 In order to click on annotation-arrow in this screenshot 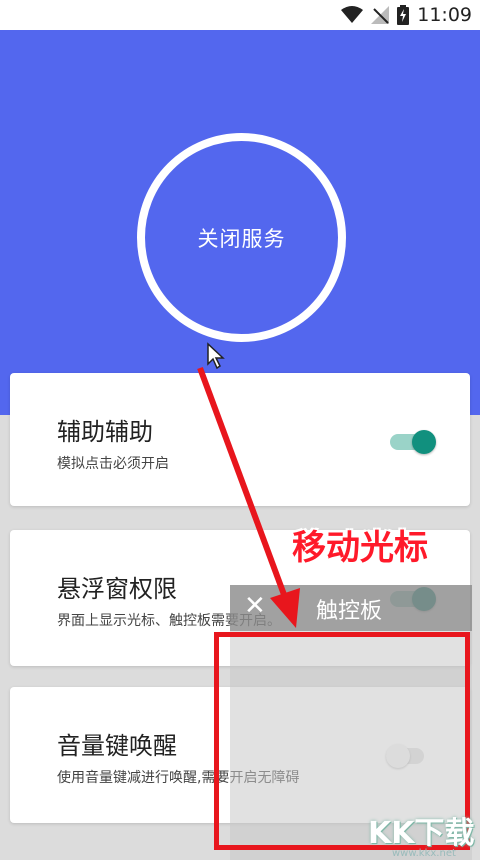, I will do `click(248, 497)`.